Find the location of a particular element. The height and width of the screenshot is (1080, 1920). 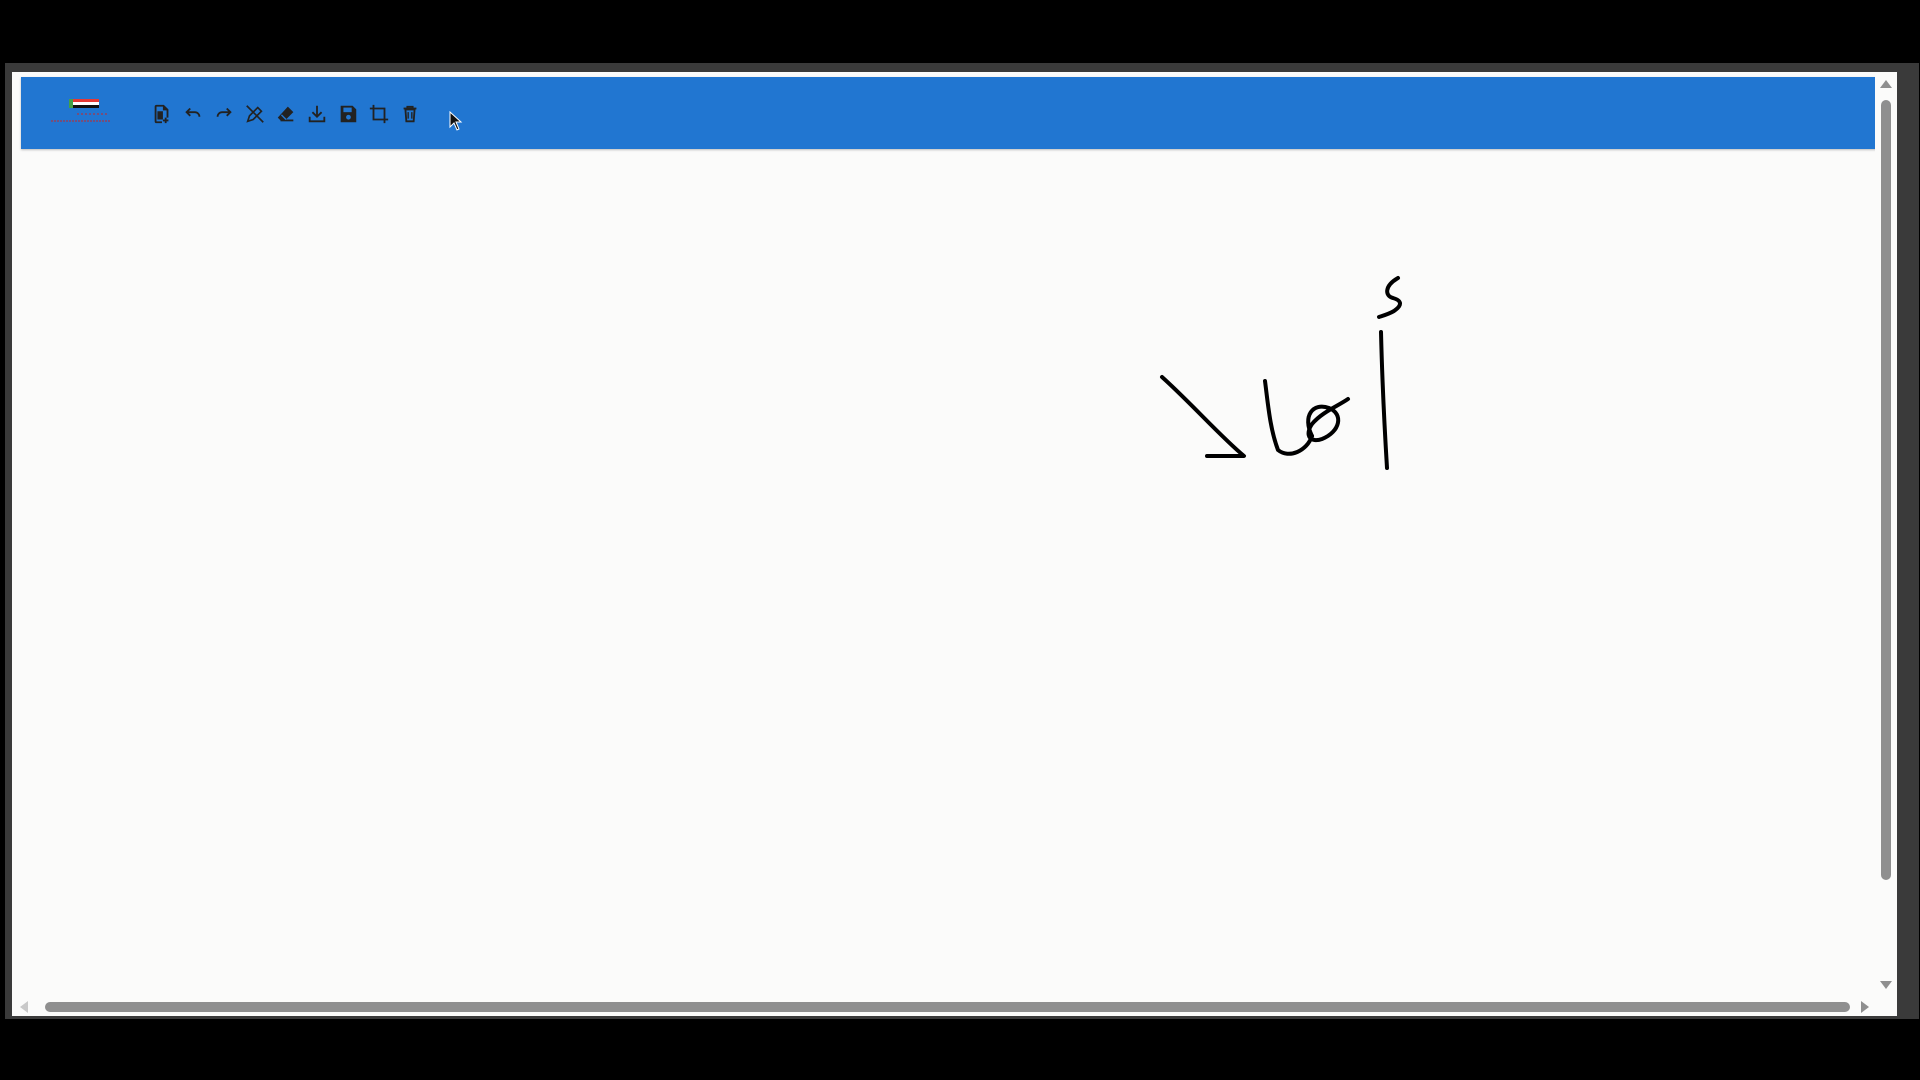

download-icon is located at coordinates (317, 114).